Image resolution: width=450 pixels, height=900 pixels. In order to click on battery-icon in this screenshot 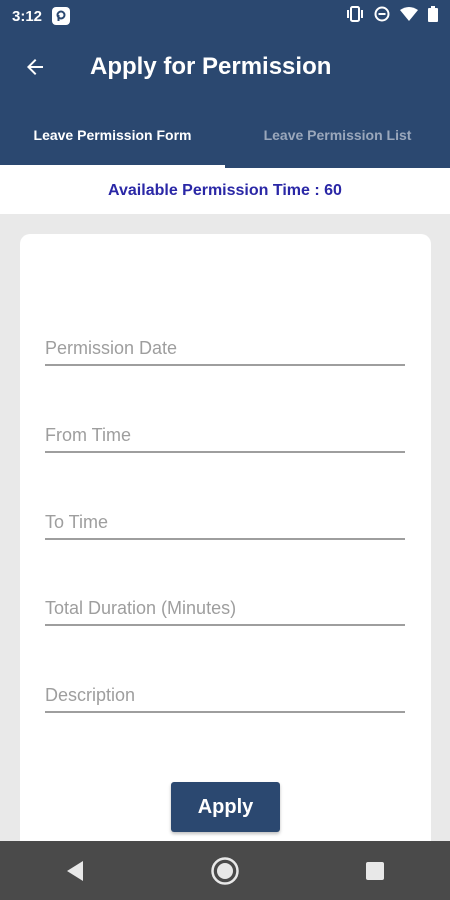, I will do `click(433, 16)`.